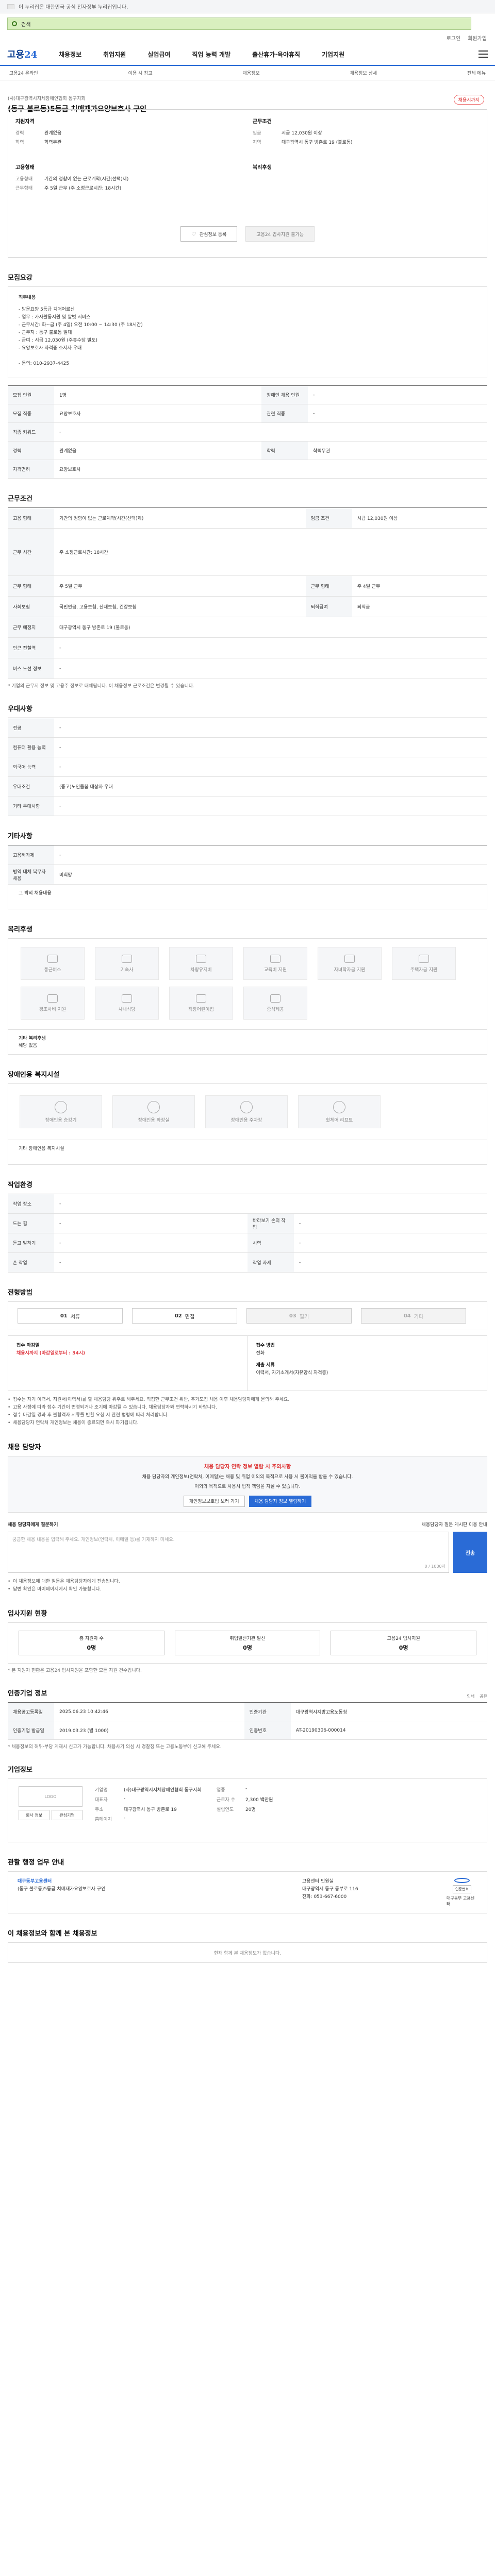 Image resolution: width=495 pixels, height=2576 pixels. I want to click on welfare-free: 기타 복리후생 해당 없음, so click(247, 1042).